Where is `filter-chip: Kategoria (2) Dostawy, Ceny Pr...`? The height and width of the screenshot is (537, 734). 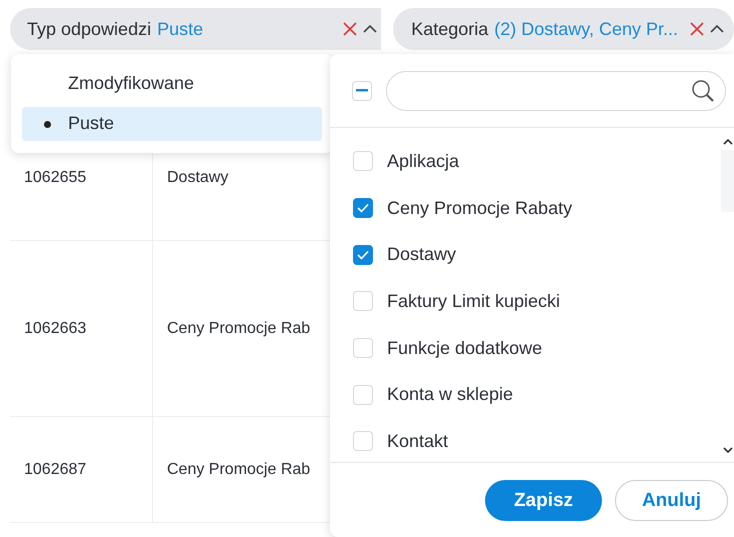 filter-chip: Kategoria (2) Dostawy, Ceny Pr... is located at coordinates (563, 29).